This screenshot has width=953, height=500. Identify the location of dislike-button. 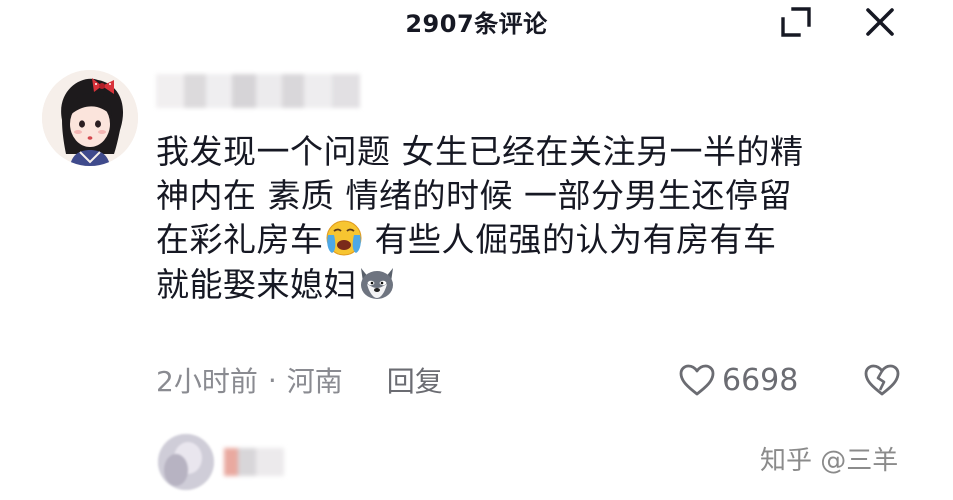
(882, 380).